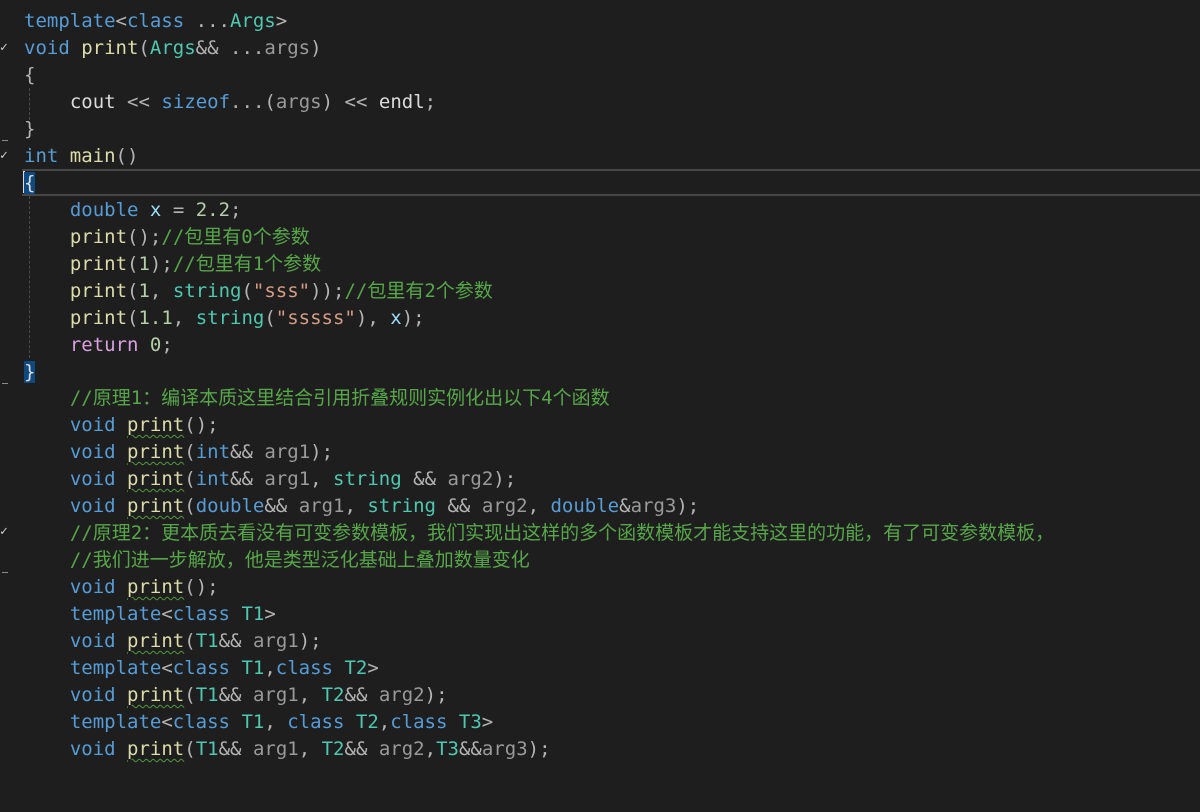  Describe the element at coordinates (150, 614) in the screenshot. I see `code-line: template<class T1>` at that location.